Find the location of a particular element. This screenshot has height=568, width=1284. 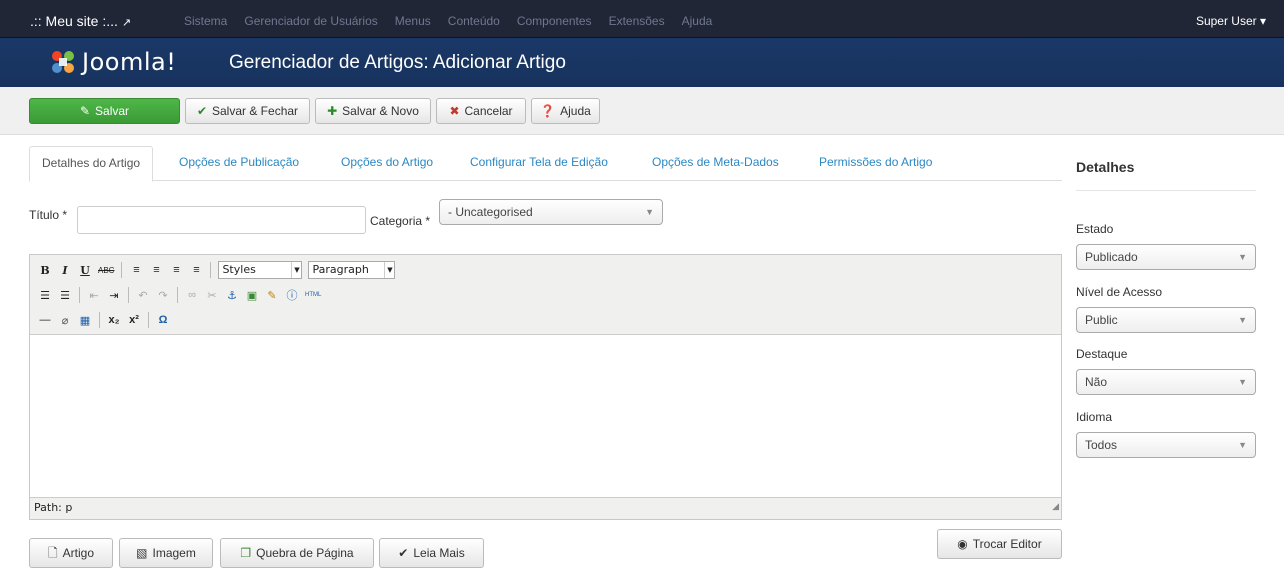

external-link-icon: ↗ is located at coordinates (126, 23).